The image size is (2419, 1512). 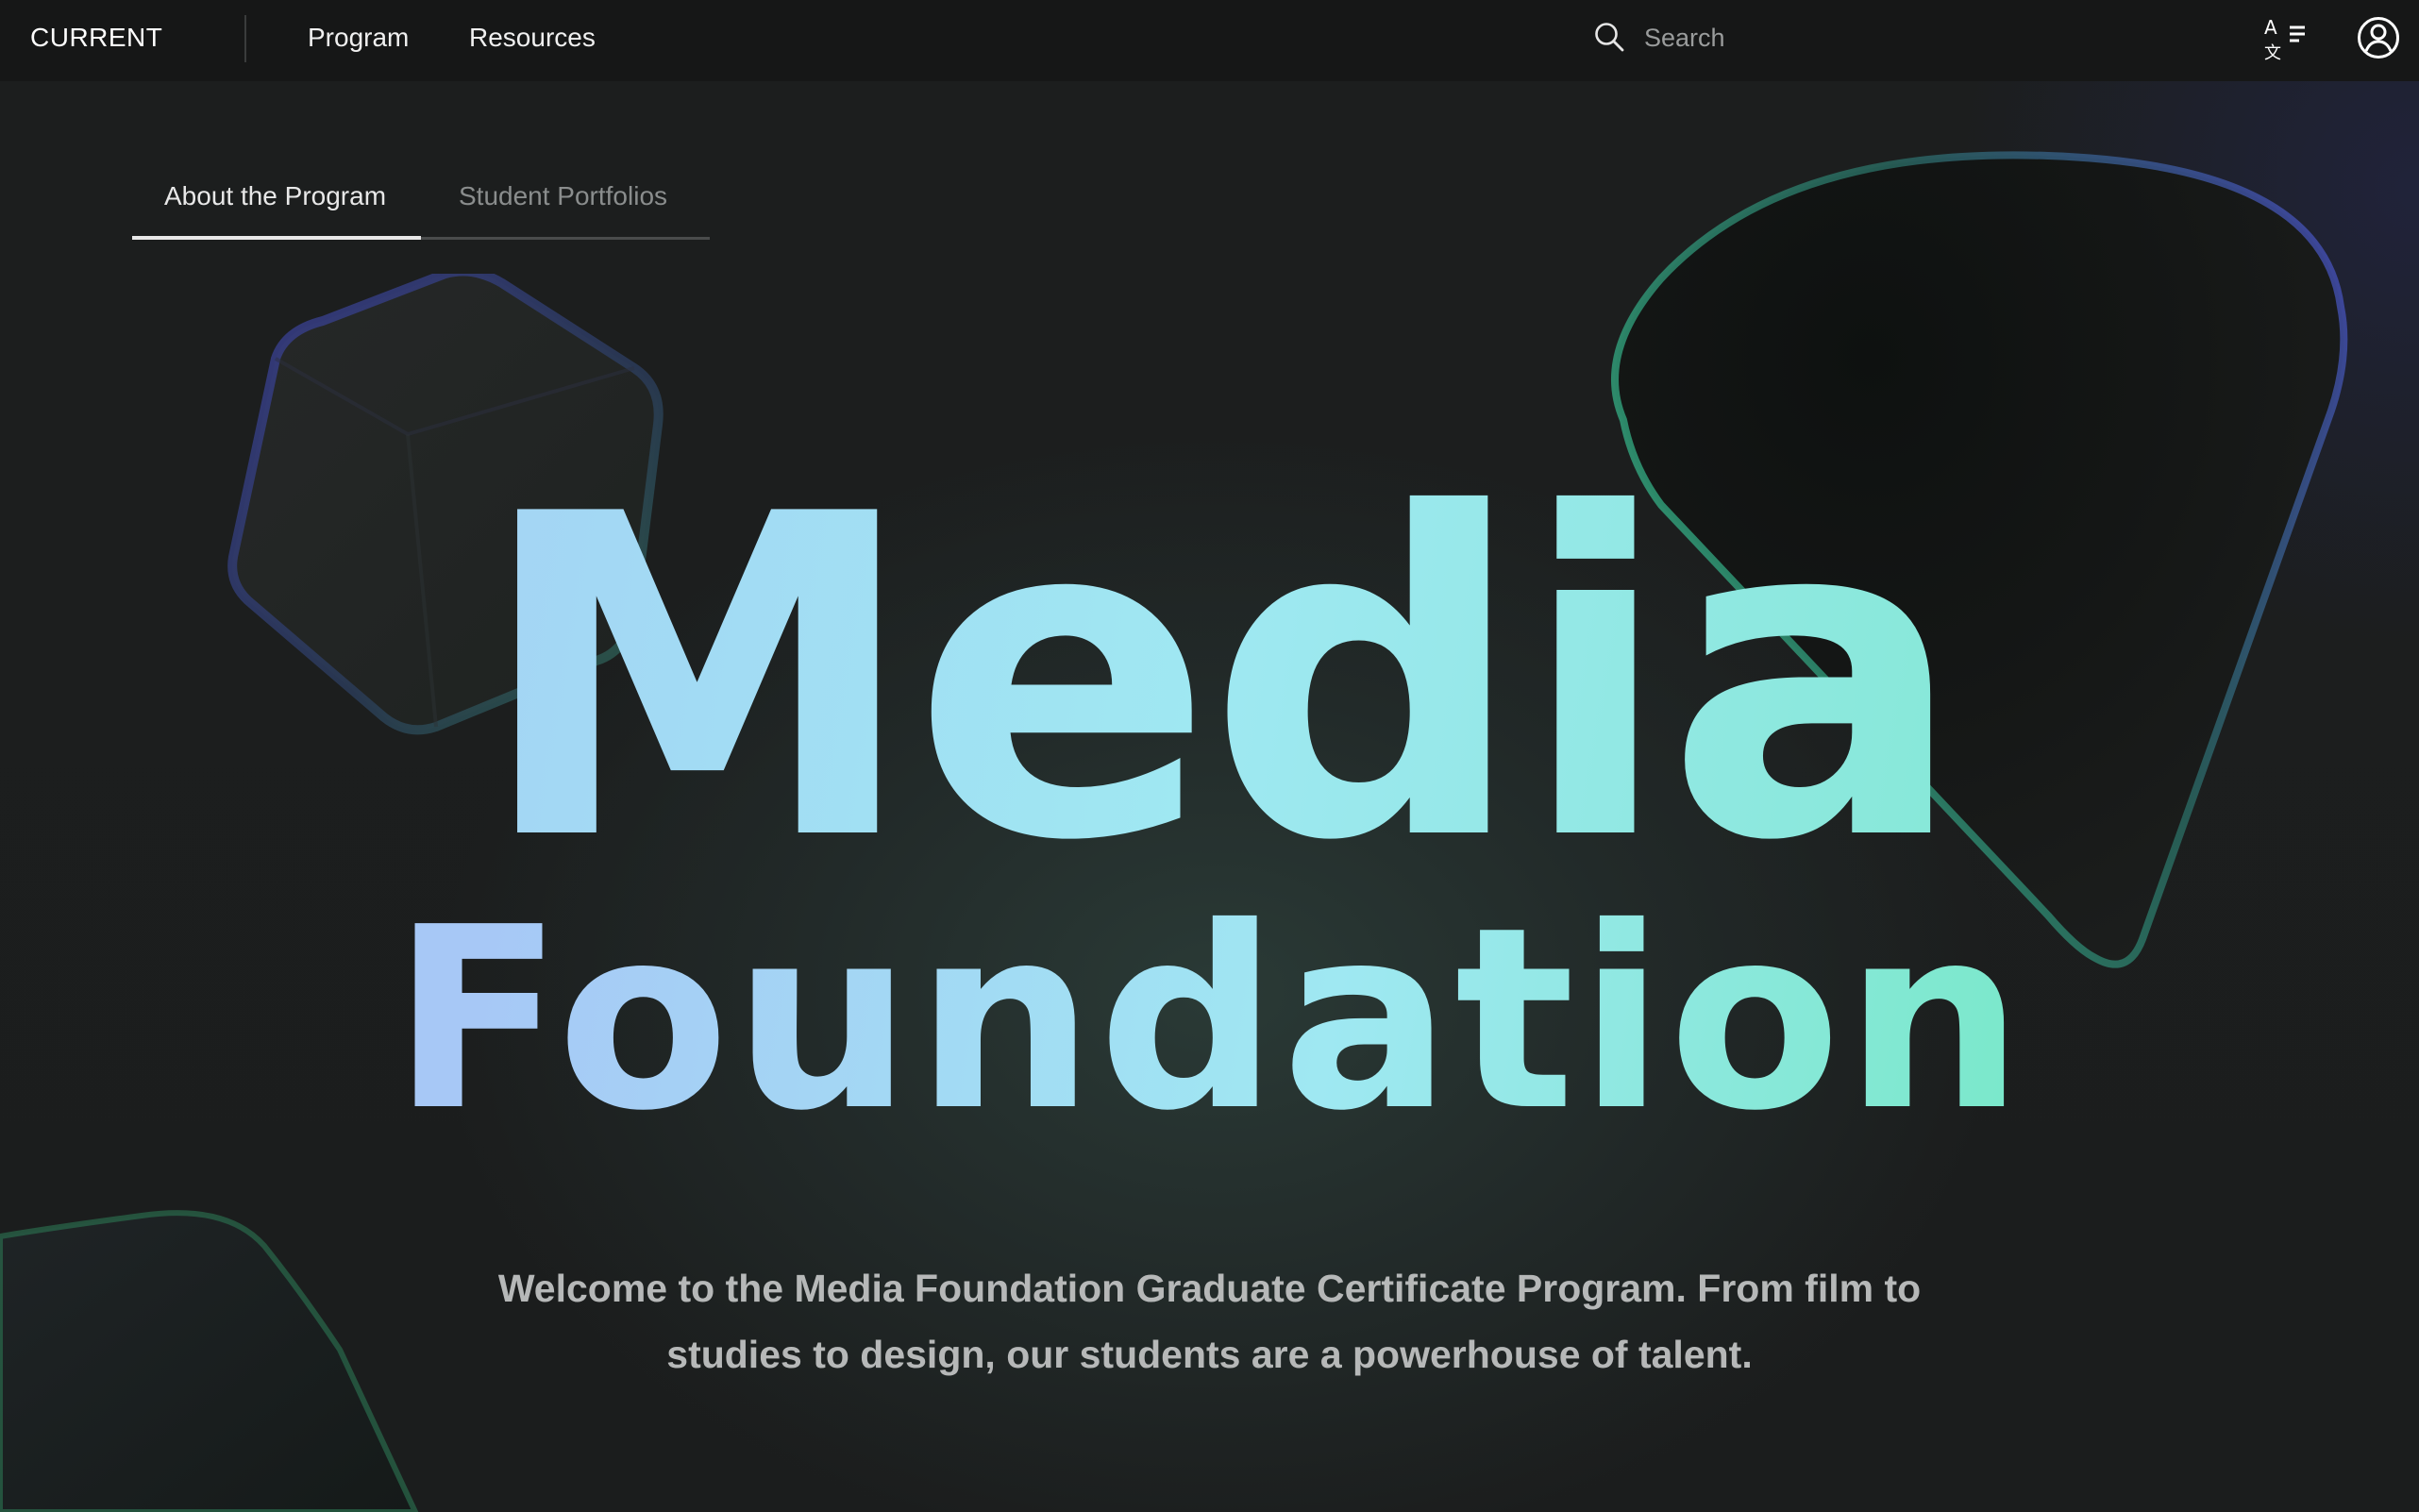 What do you see at coordinates (533, 38) in the screenshot?
I see `nav-link-resources: Resources` at bounding box center [533, 38].